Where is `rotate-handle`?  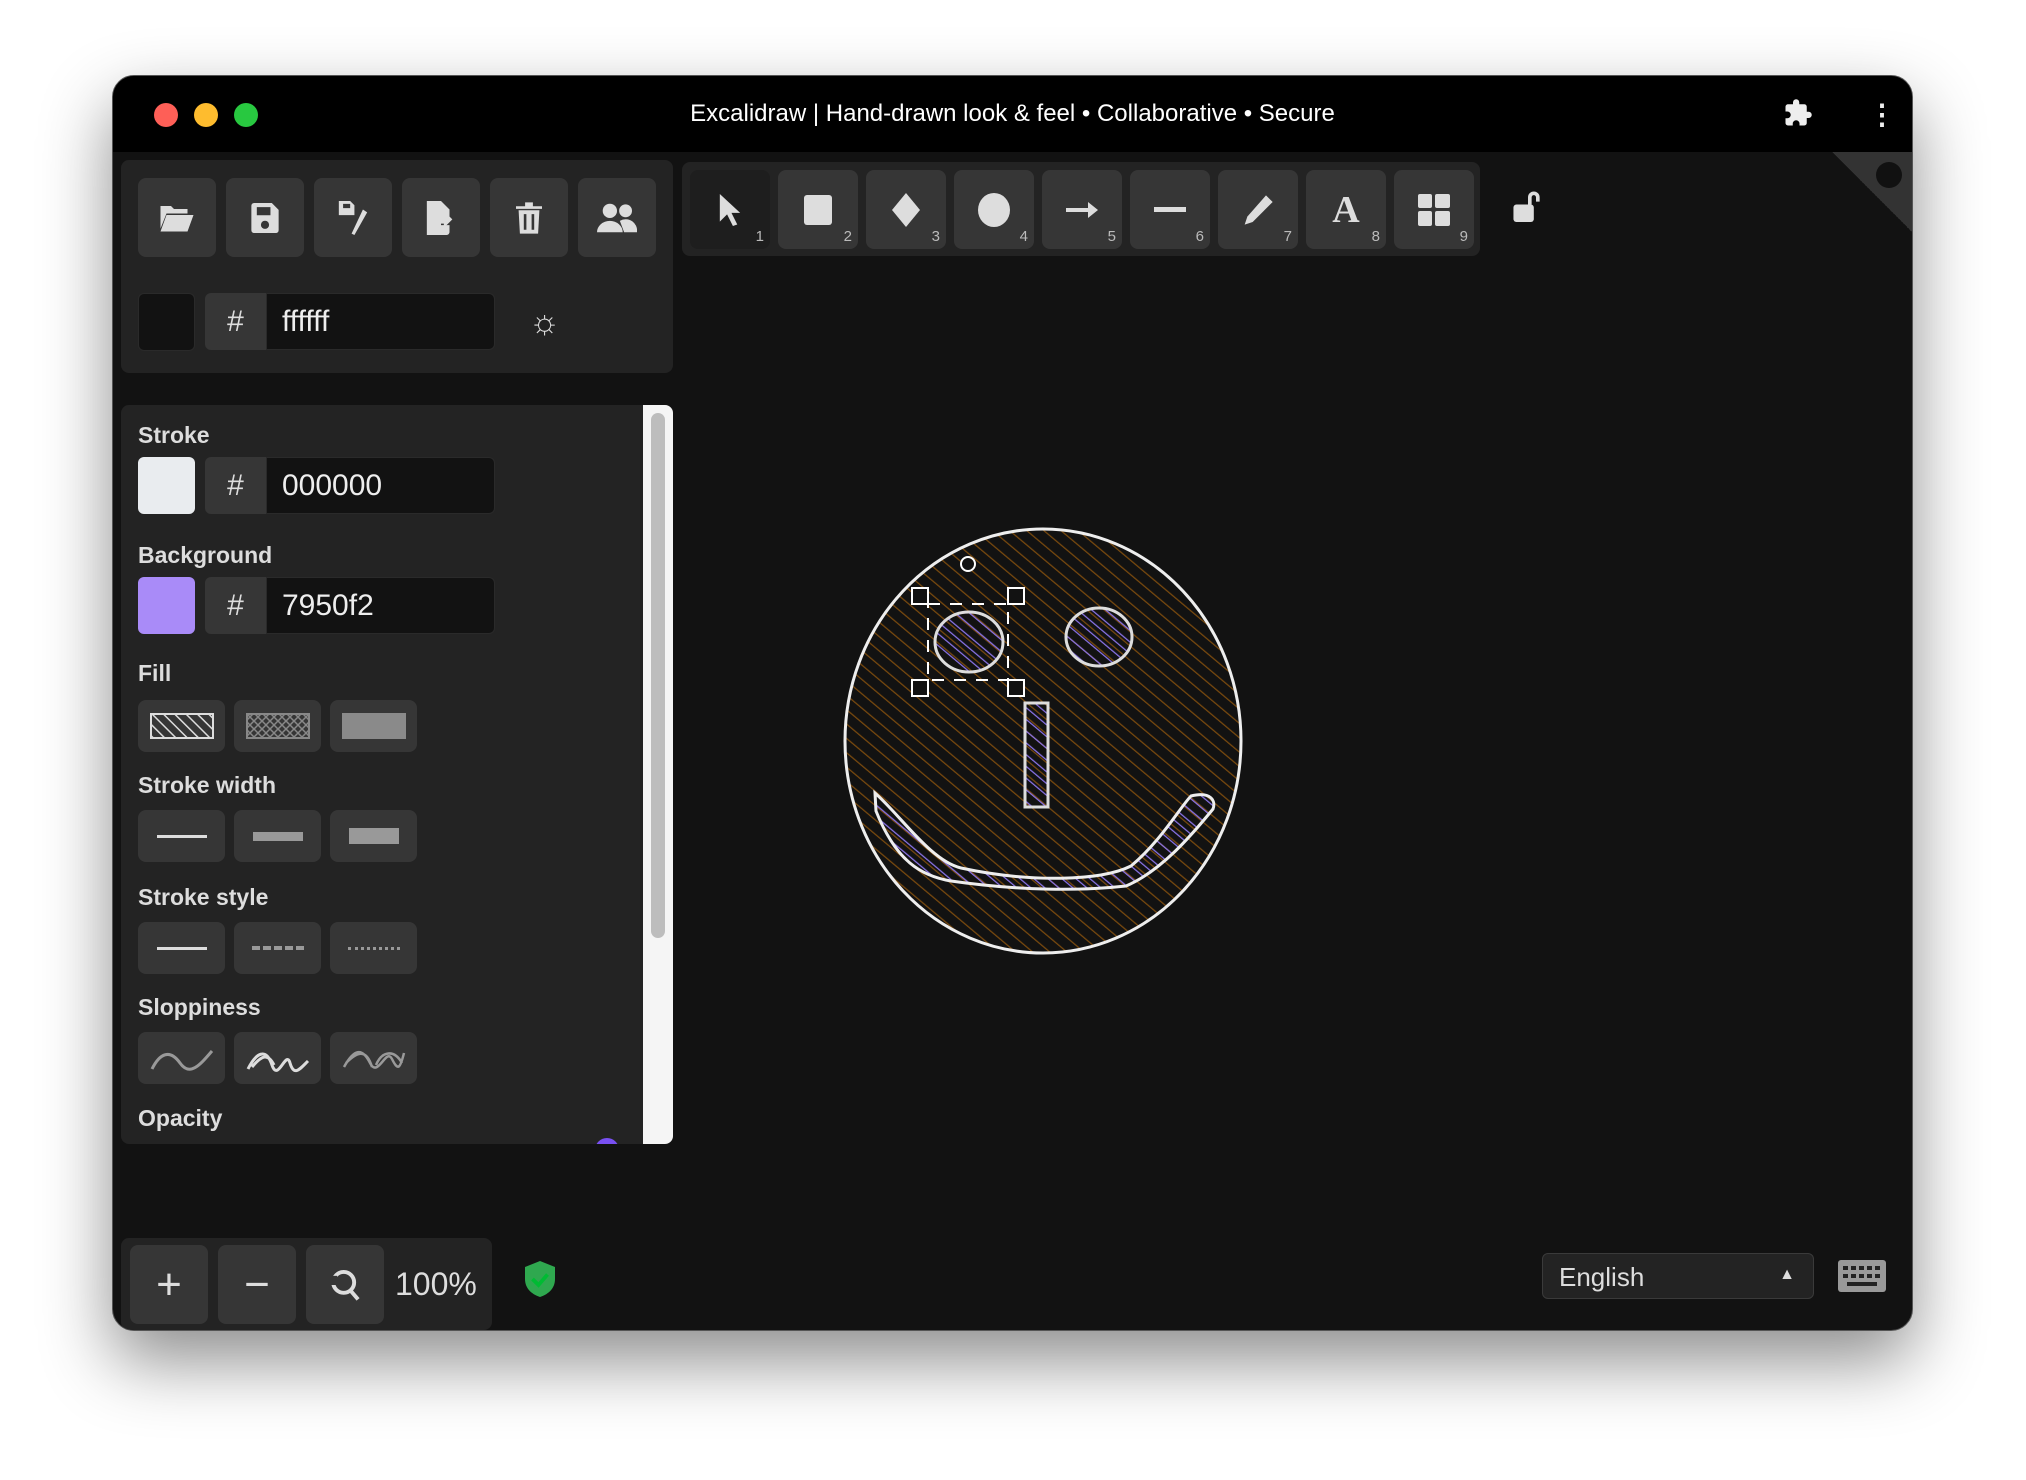
rotate-handle is located at coordinates (968, 564).